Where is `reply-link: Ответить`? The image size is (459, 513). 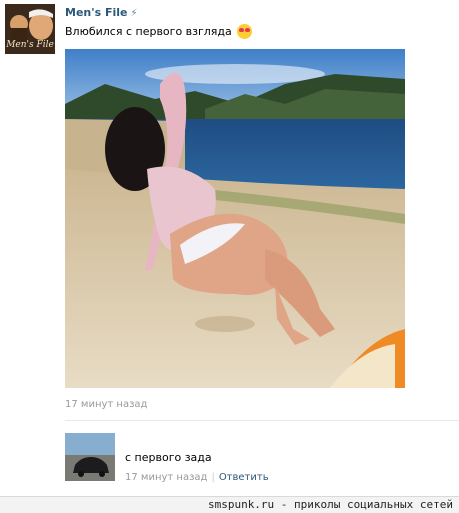 reply-link: Ответить is located at coordinates (244, 477).